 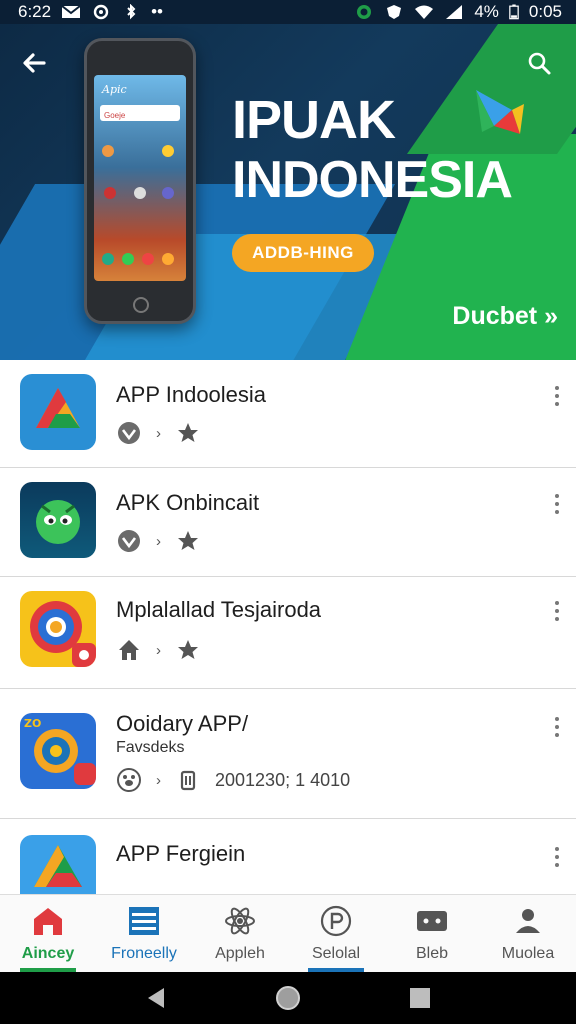 I want to click on app-icon-browser: ZO, so click(x=58, y=751).